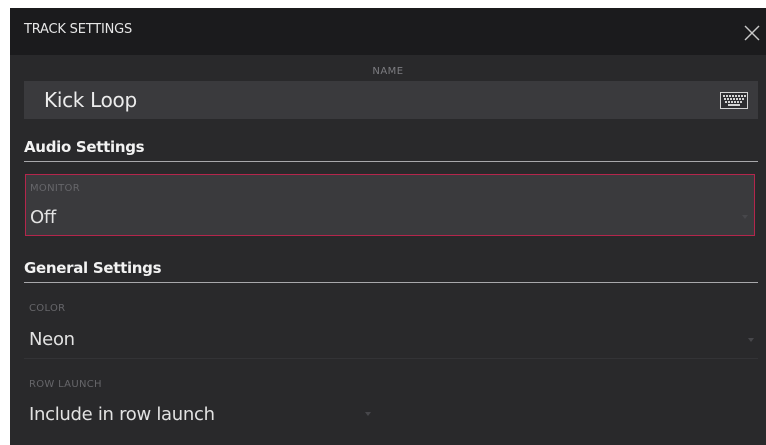 Image resolution: width=766 pixels, height=445 pixels. What do you see at coordinates (43, 217) in the screenshot?
I see `monitor-value: Off` at bounding box center [43, 217].